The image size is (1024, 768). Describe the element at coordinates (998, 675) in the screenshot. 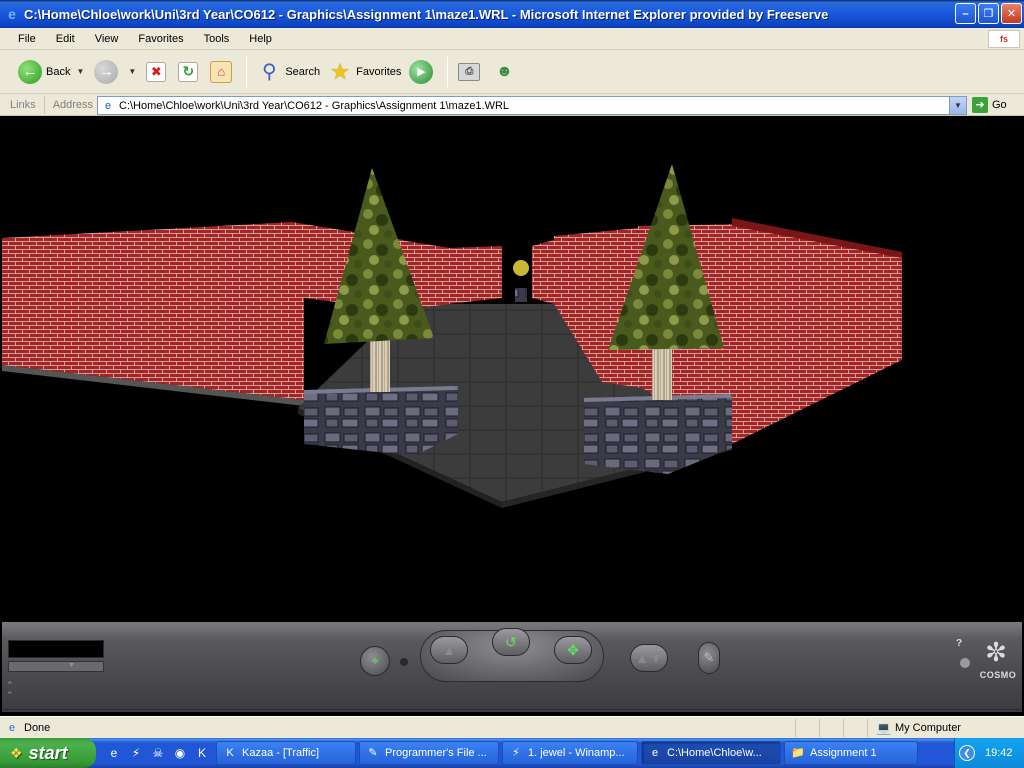

I see `cosmo-logo-text: COSMO` at that location.